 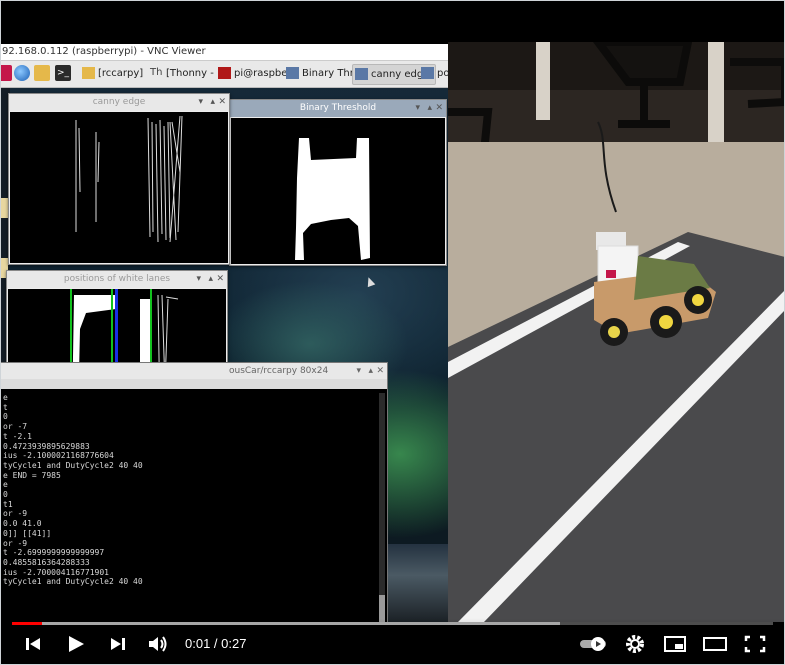 I want to click on canny-edge-window: canny edge ▾ ▴ ✕, so click(x=119, y=179).